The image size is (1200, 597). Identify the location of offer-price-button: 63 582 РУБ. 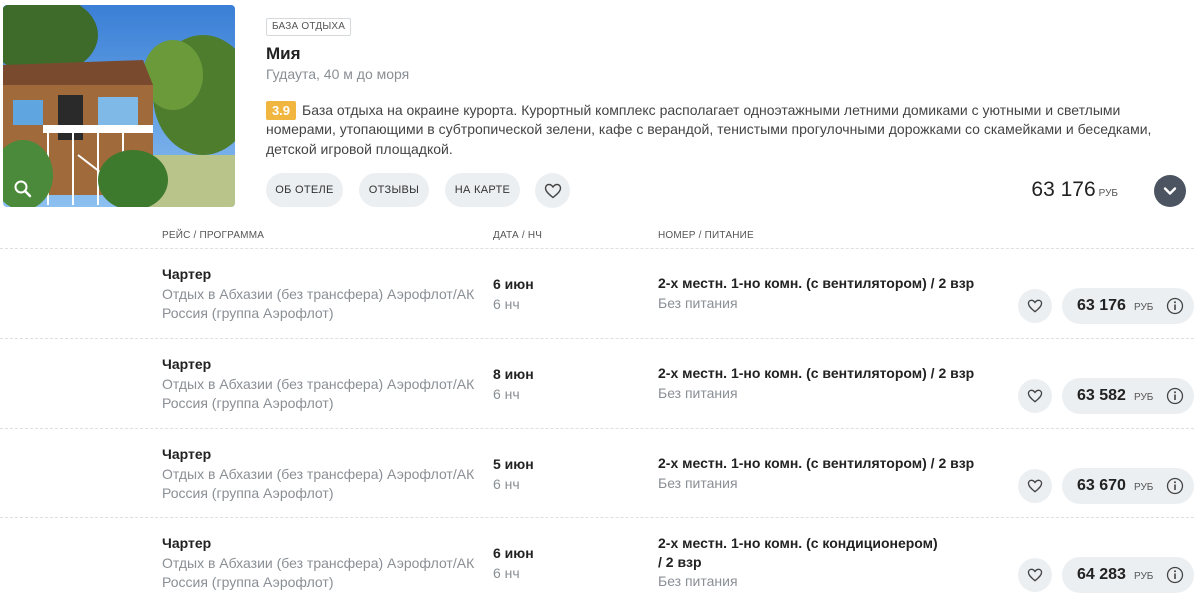
(1128, 396).